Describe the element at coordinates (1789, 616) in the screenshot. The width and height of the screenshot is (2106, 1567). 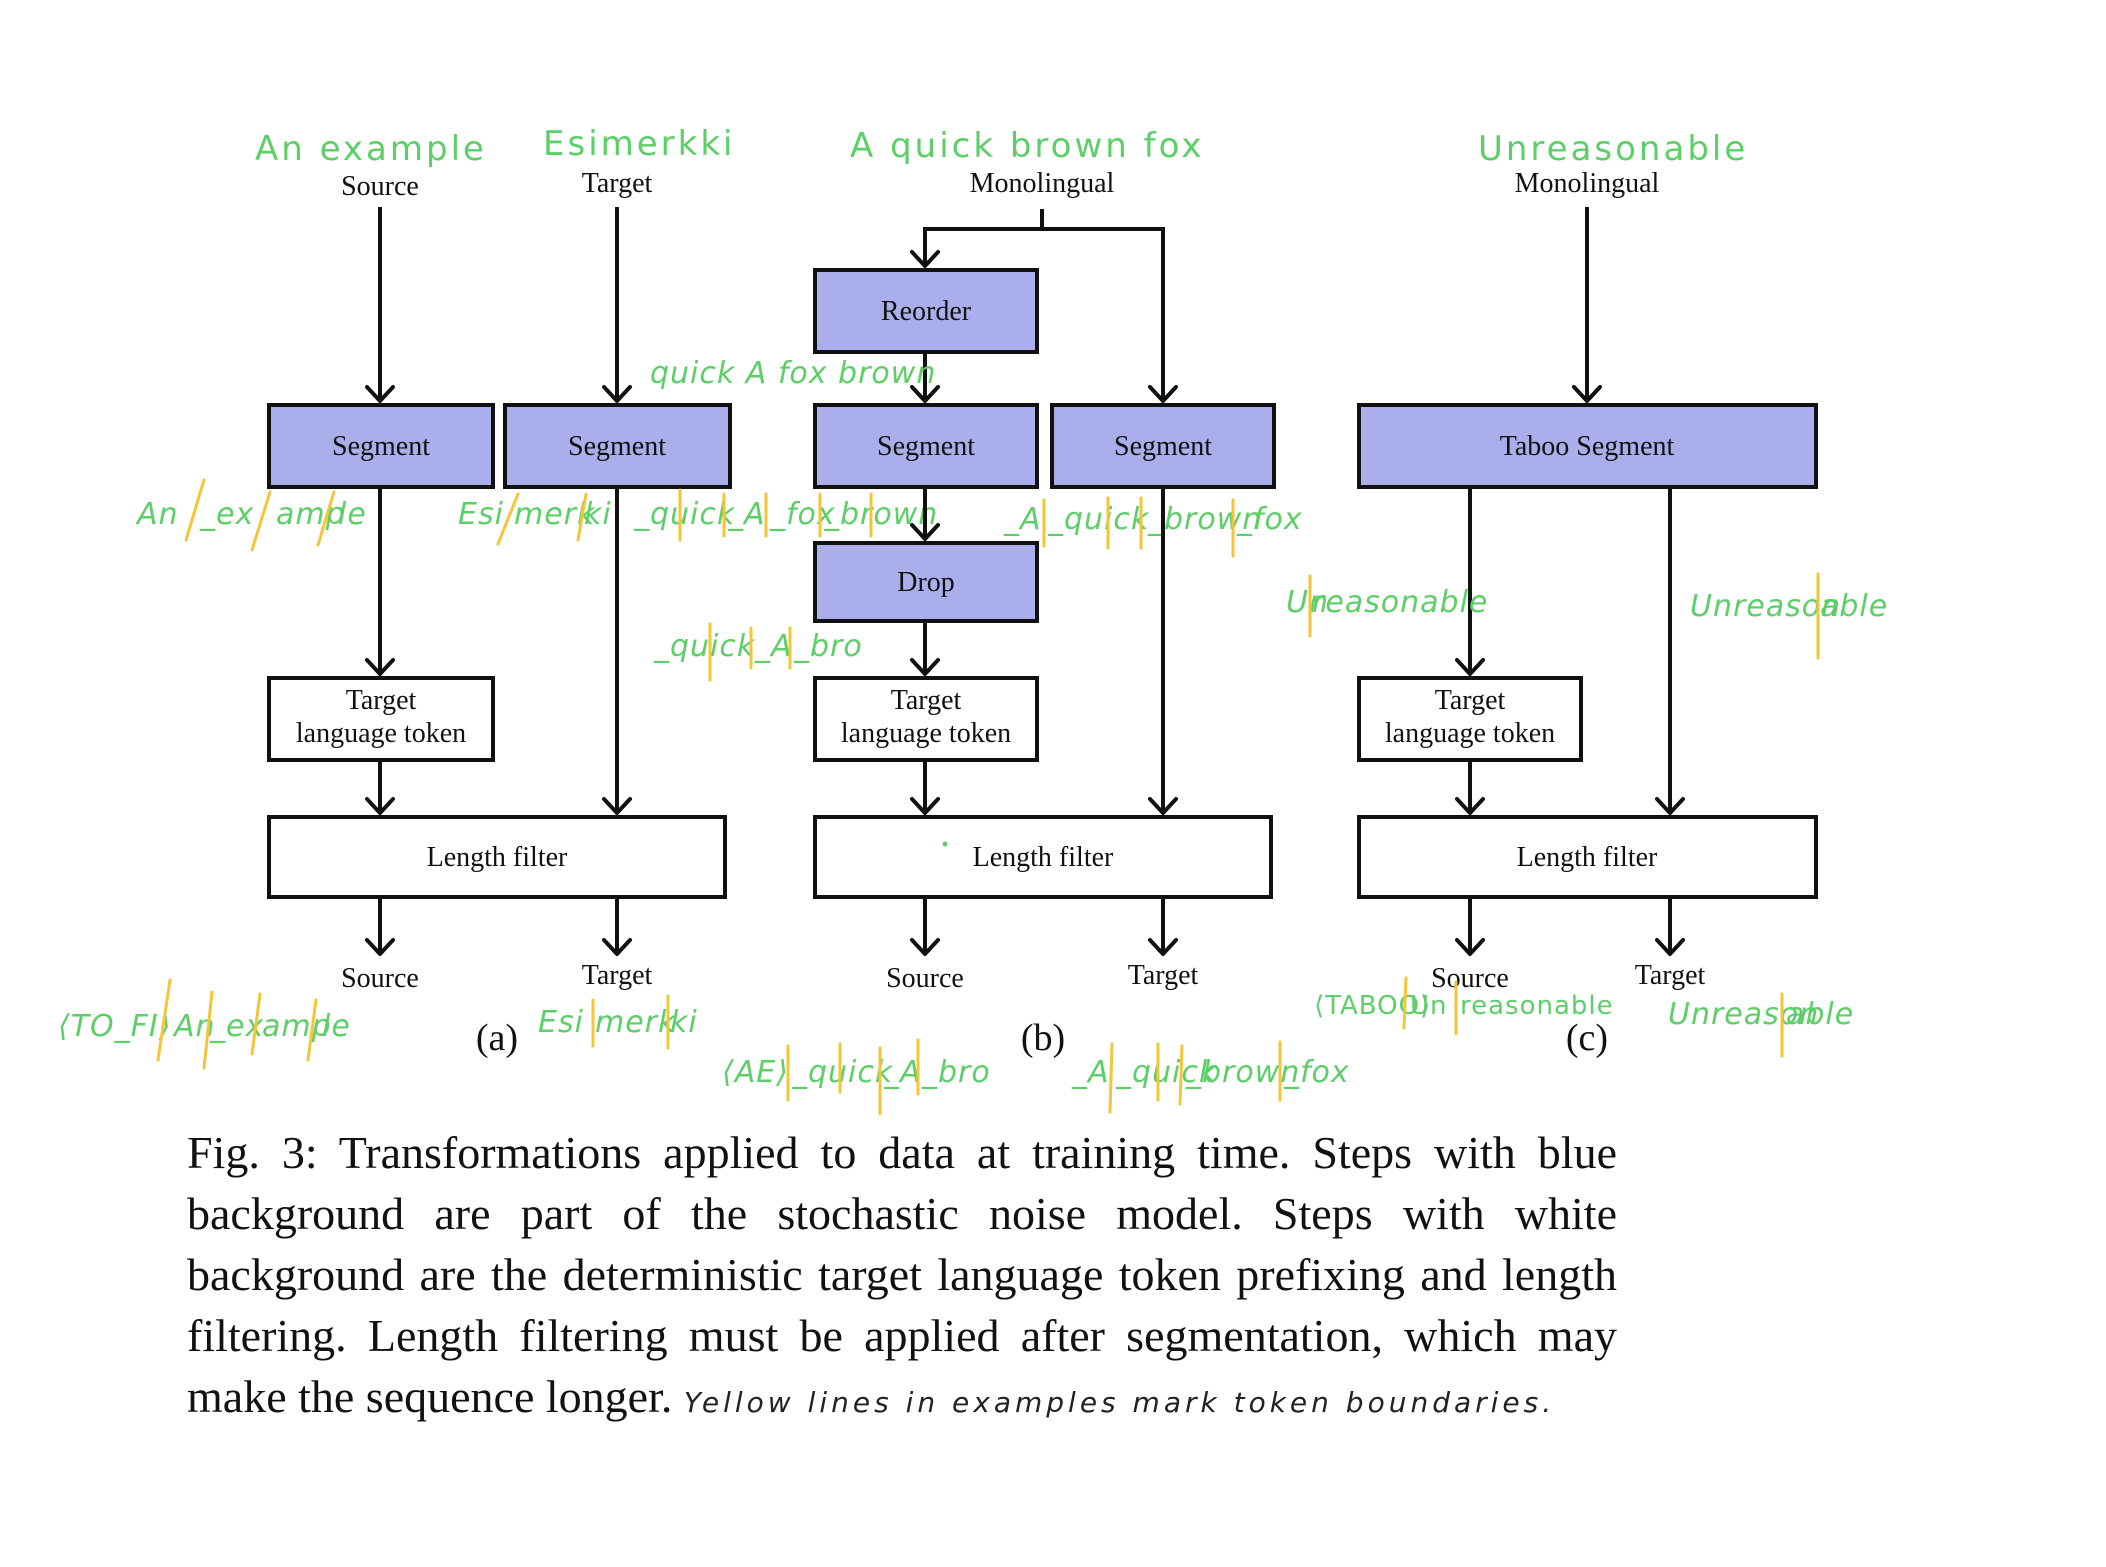
I see `segmented-target-example: Unreason able` at that location.